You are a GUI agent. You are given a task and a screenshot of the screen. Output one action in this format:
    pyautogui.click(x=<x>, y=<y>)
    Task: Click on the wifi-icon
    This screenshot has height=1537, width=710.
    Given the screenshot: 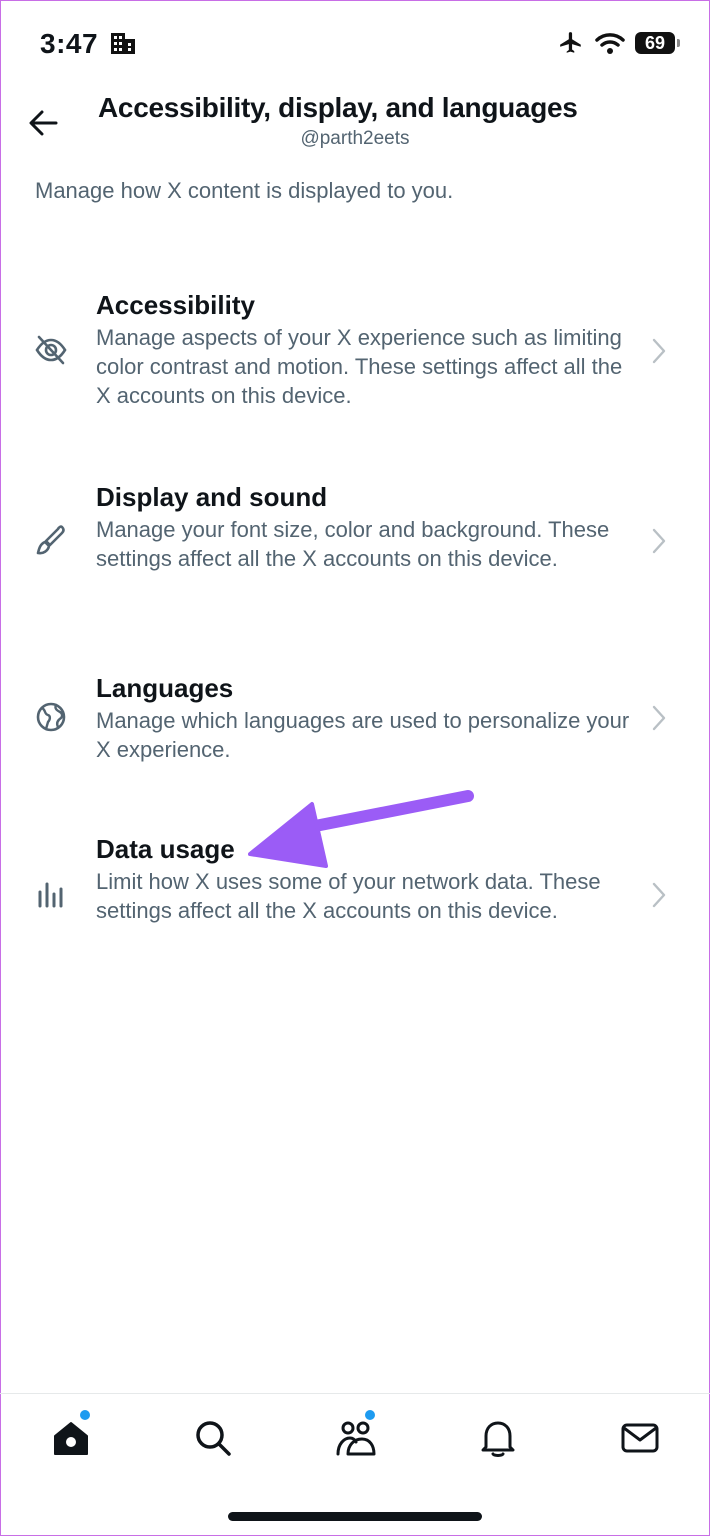 What is the action you would take?
    pyautogui.click(x=610, y=43)
    